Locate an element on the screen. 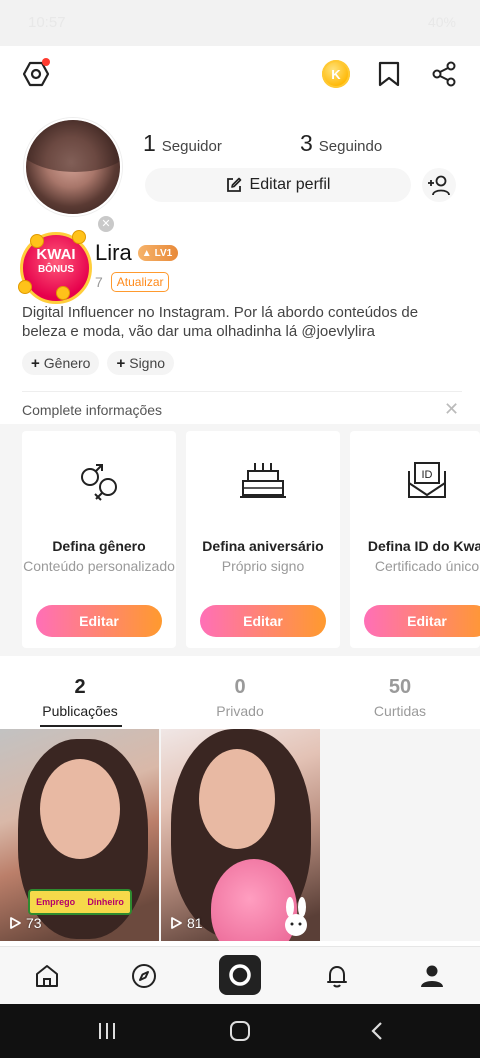 The width and height of the screenshot is (480, 1058). status-bar: 10:57 40% is located at coordinates (240, 23).